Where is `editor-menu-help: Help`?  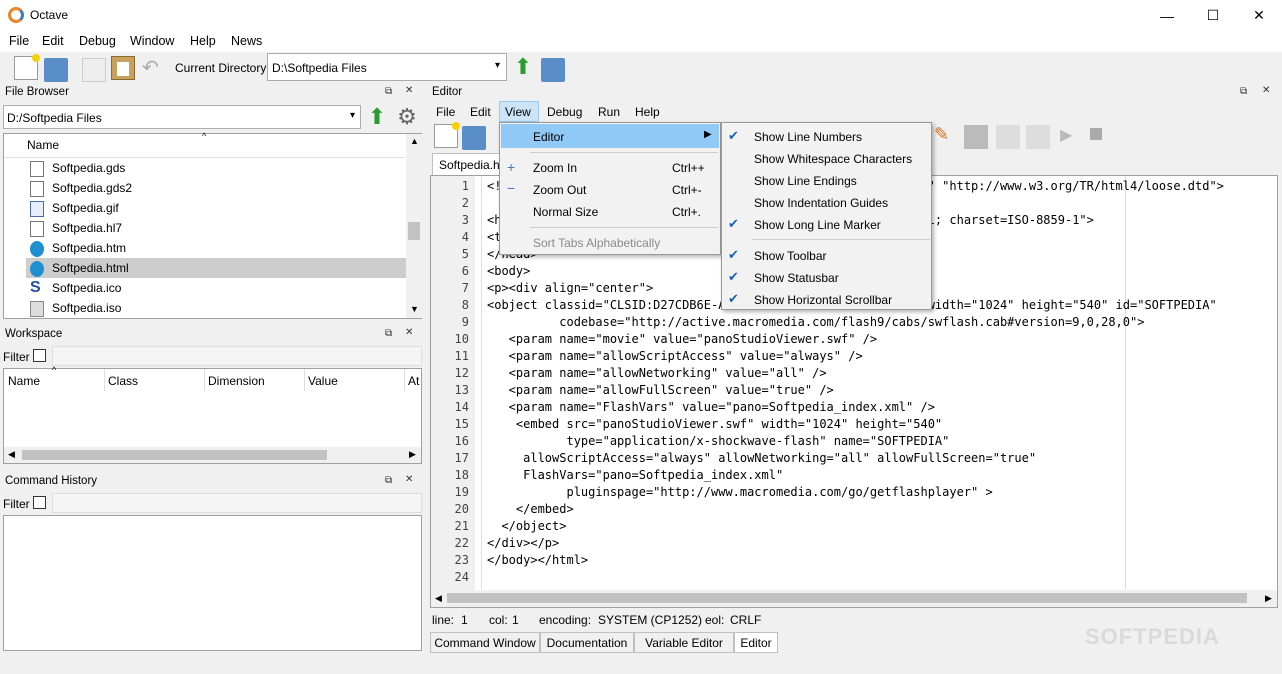
editor-menu-help: Help is located at coordinates (647, 112).